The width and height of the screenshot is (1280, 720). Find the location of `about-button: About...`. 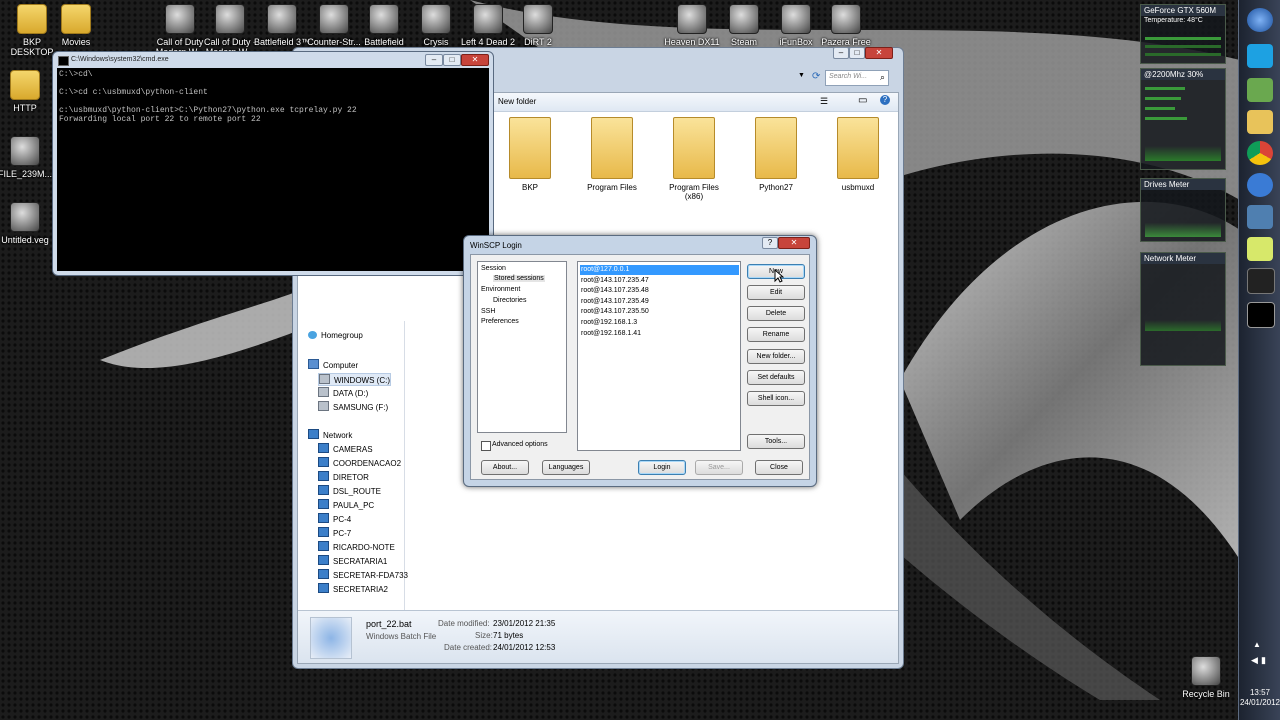

about-button: About... is located at coordinates (505, 467).